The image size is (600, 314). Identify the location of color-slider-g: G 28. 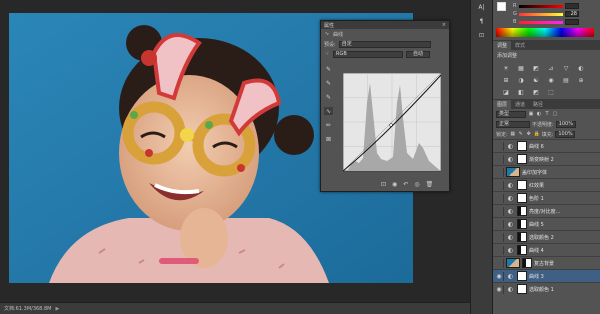
(555, 14).